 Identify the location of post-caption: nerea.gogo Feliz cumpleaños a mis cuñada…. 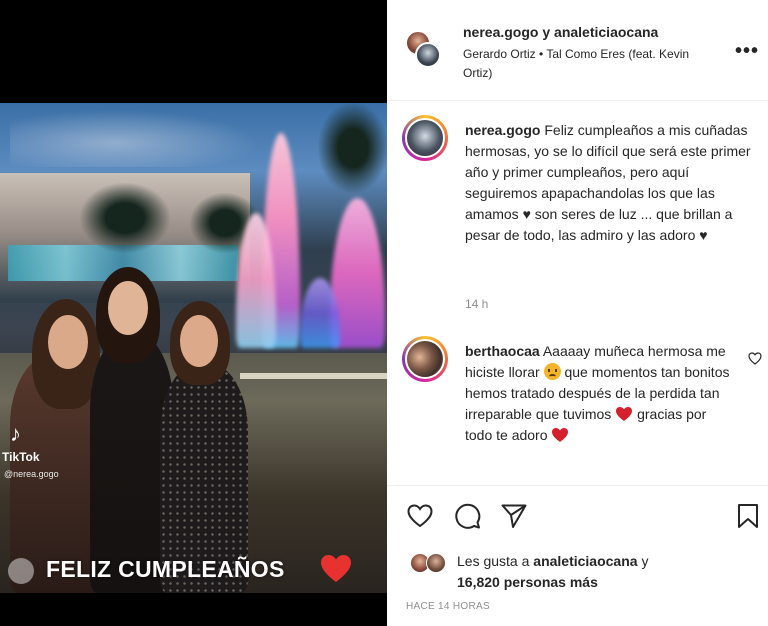
(610, 183).